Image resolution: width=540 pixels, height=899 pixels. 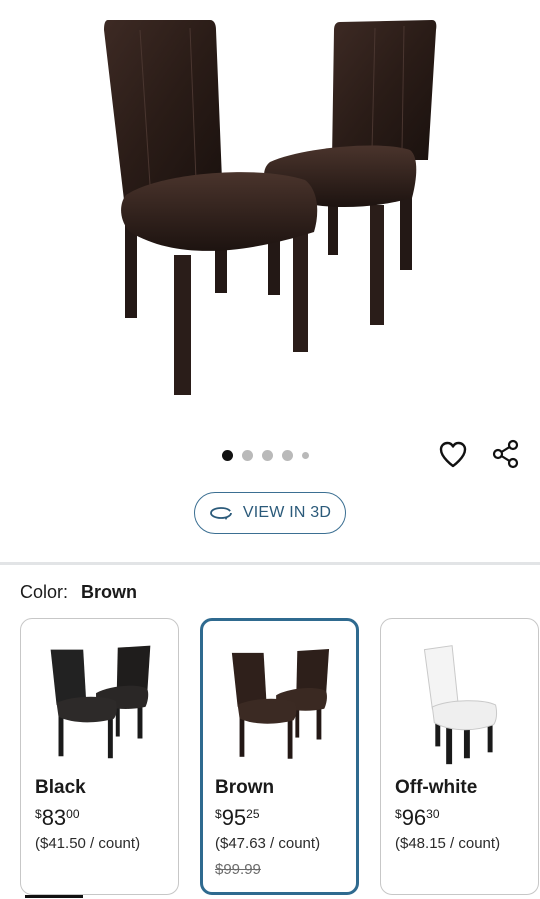 What do you see at coordinates (268, 843) in the screenshot?
I see `swatch-unit-price: ($47.63 / count)` at bounding box center [268, 843].